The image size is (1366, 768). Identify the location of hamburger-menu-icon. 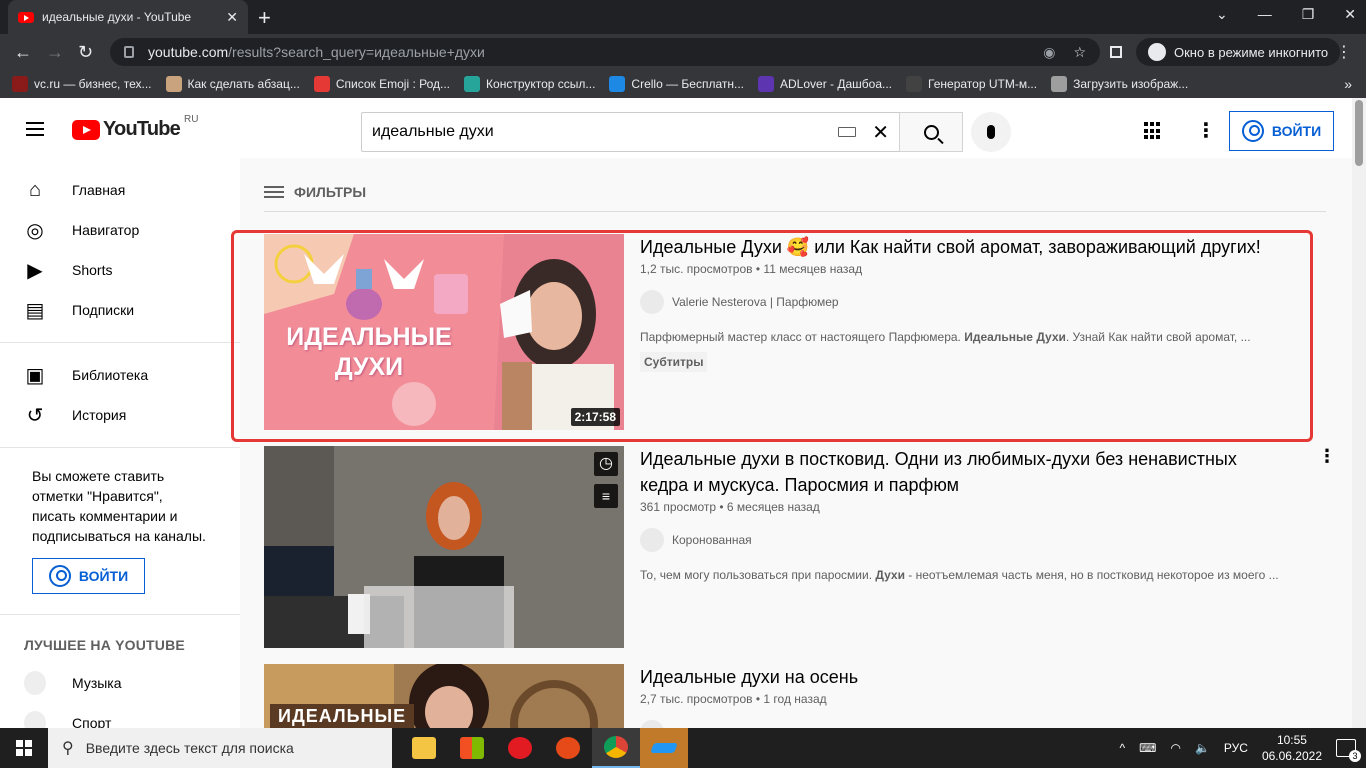
(35, 131).